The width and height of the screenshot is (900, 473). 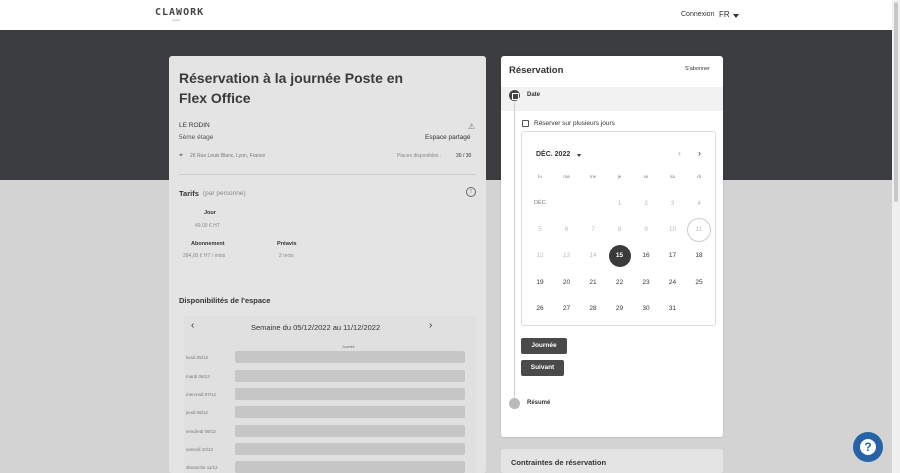 What do you see at coordinates (593, 229) in the screenshot?
I see `calendar-day: 7` at bounding box center [593, 229].